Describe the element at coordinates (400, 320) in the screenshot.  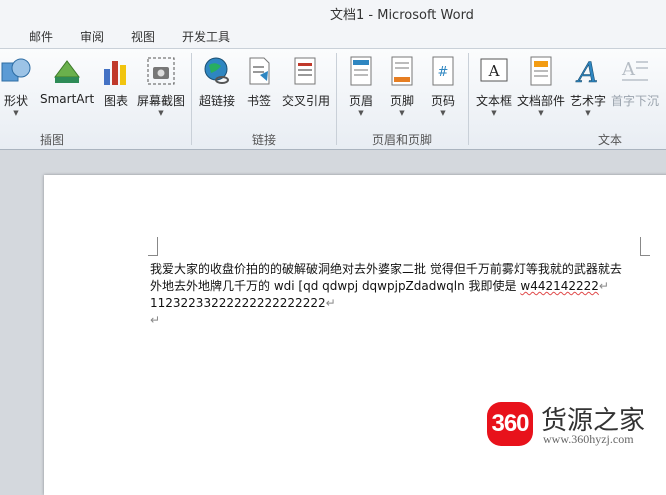
I see `text-line: ↵` at that location.